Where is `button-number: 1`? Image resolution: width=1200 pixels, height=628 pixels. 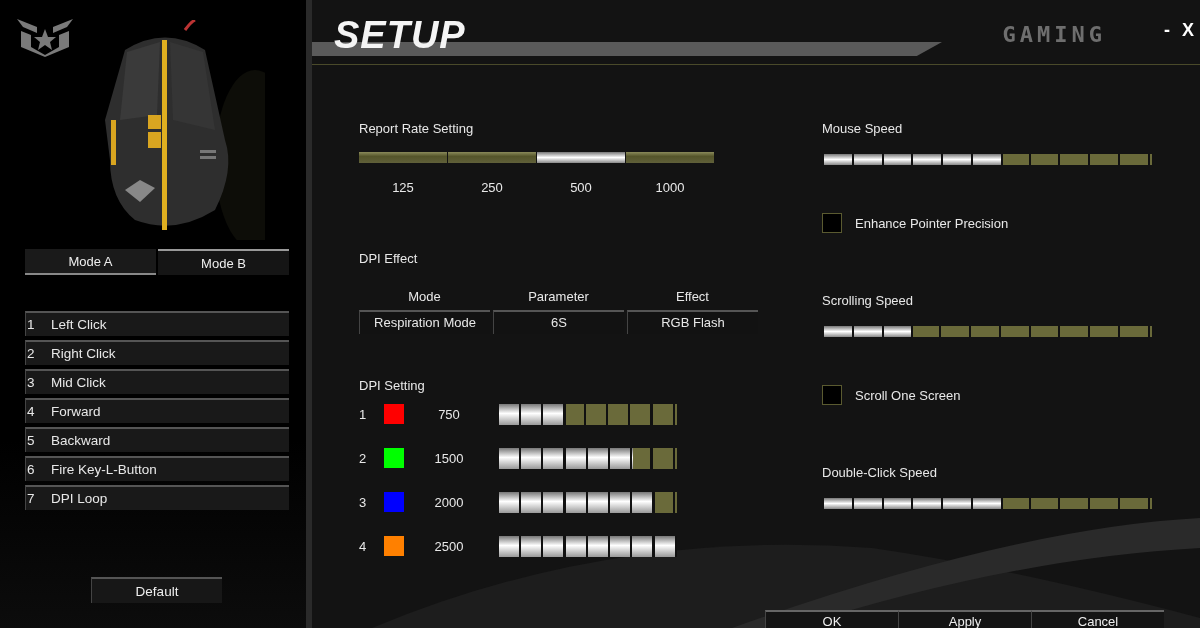
button-number: 1 is located at coordinates (31, 324).